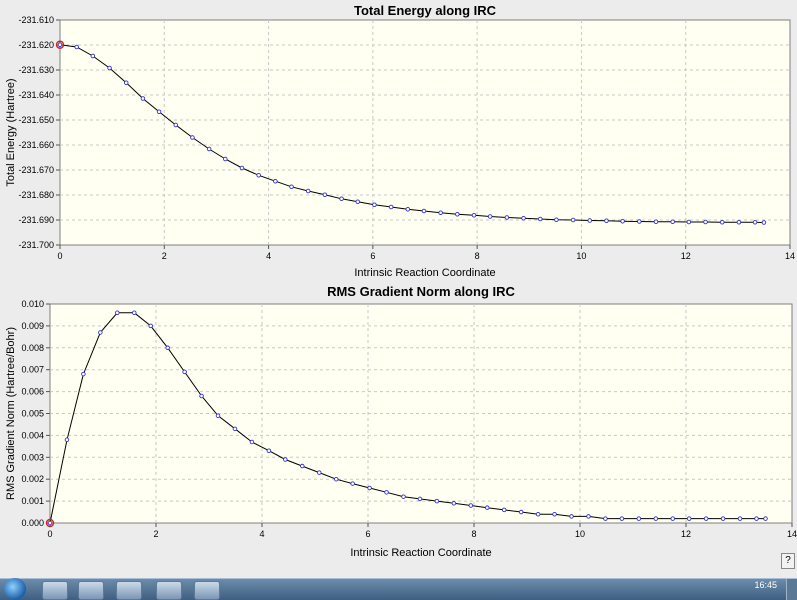  I want to click on start-button, so click(15, 589).